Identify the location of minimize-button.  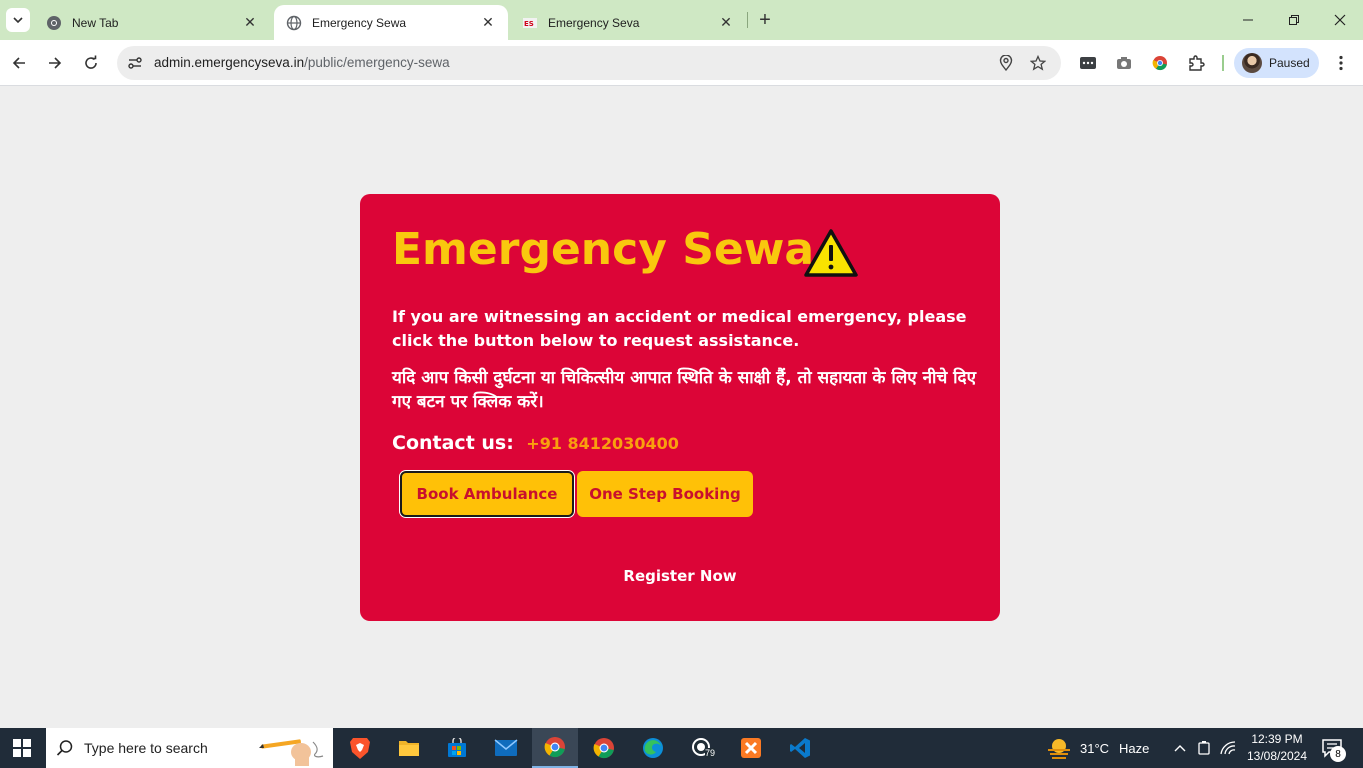
(1248, 20).